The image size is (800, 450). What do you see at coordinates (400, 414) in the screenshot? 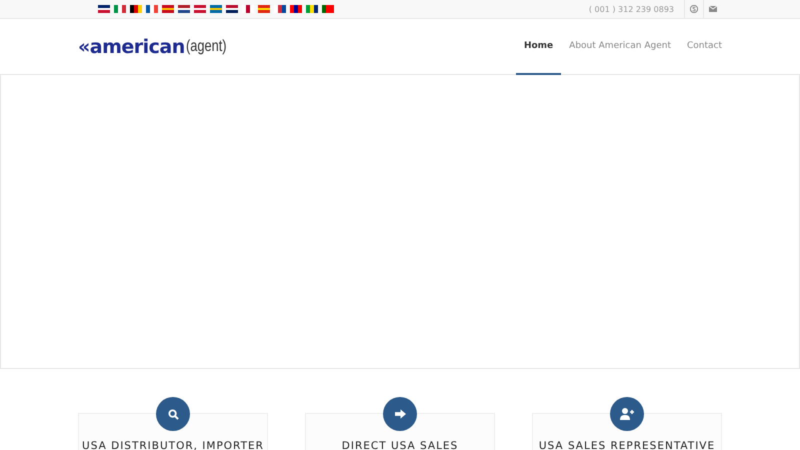
I see `arrow-icon` at bounding box center [400, 414].